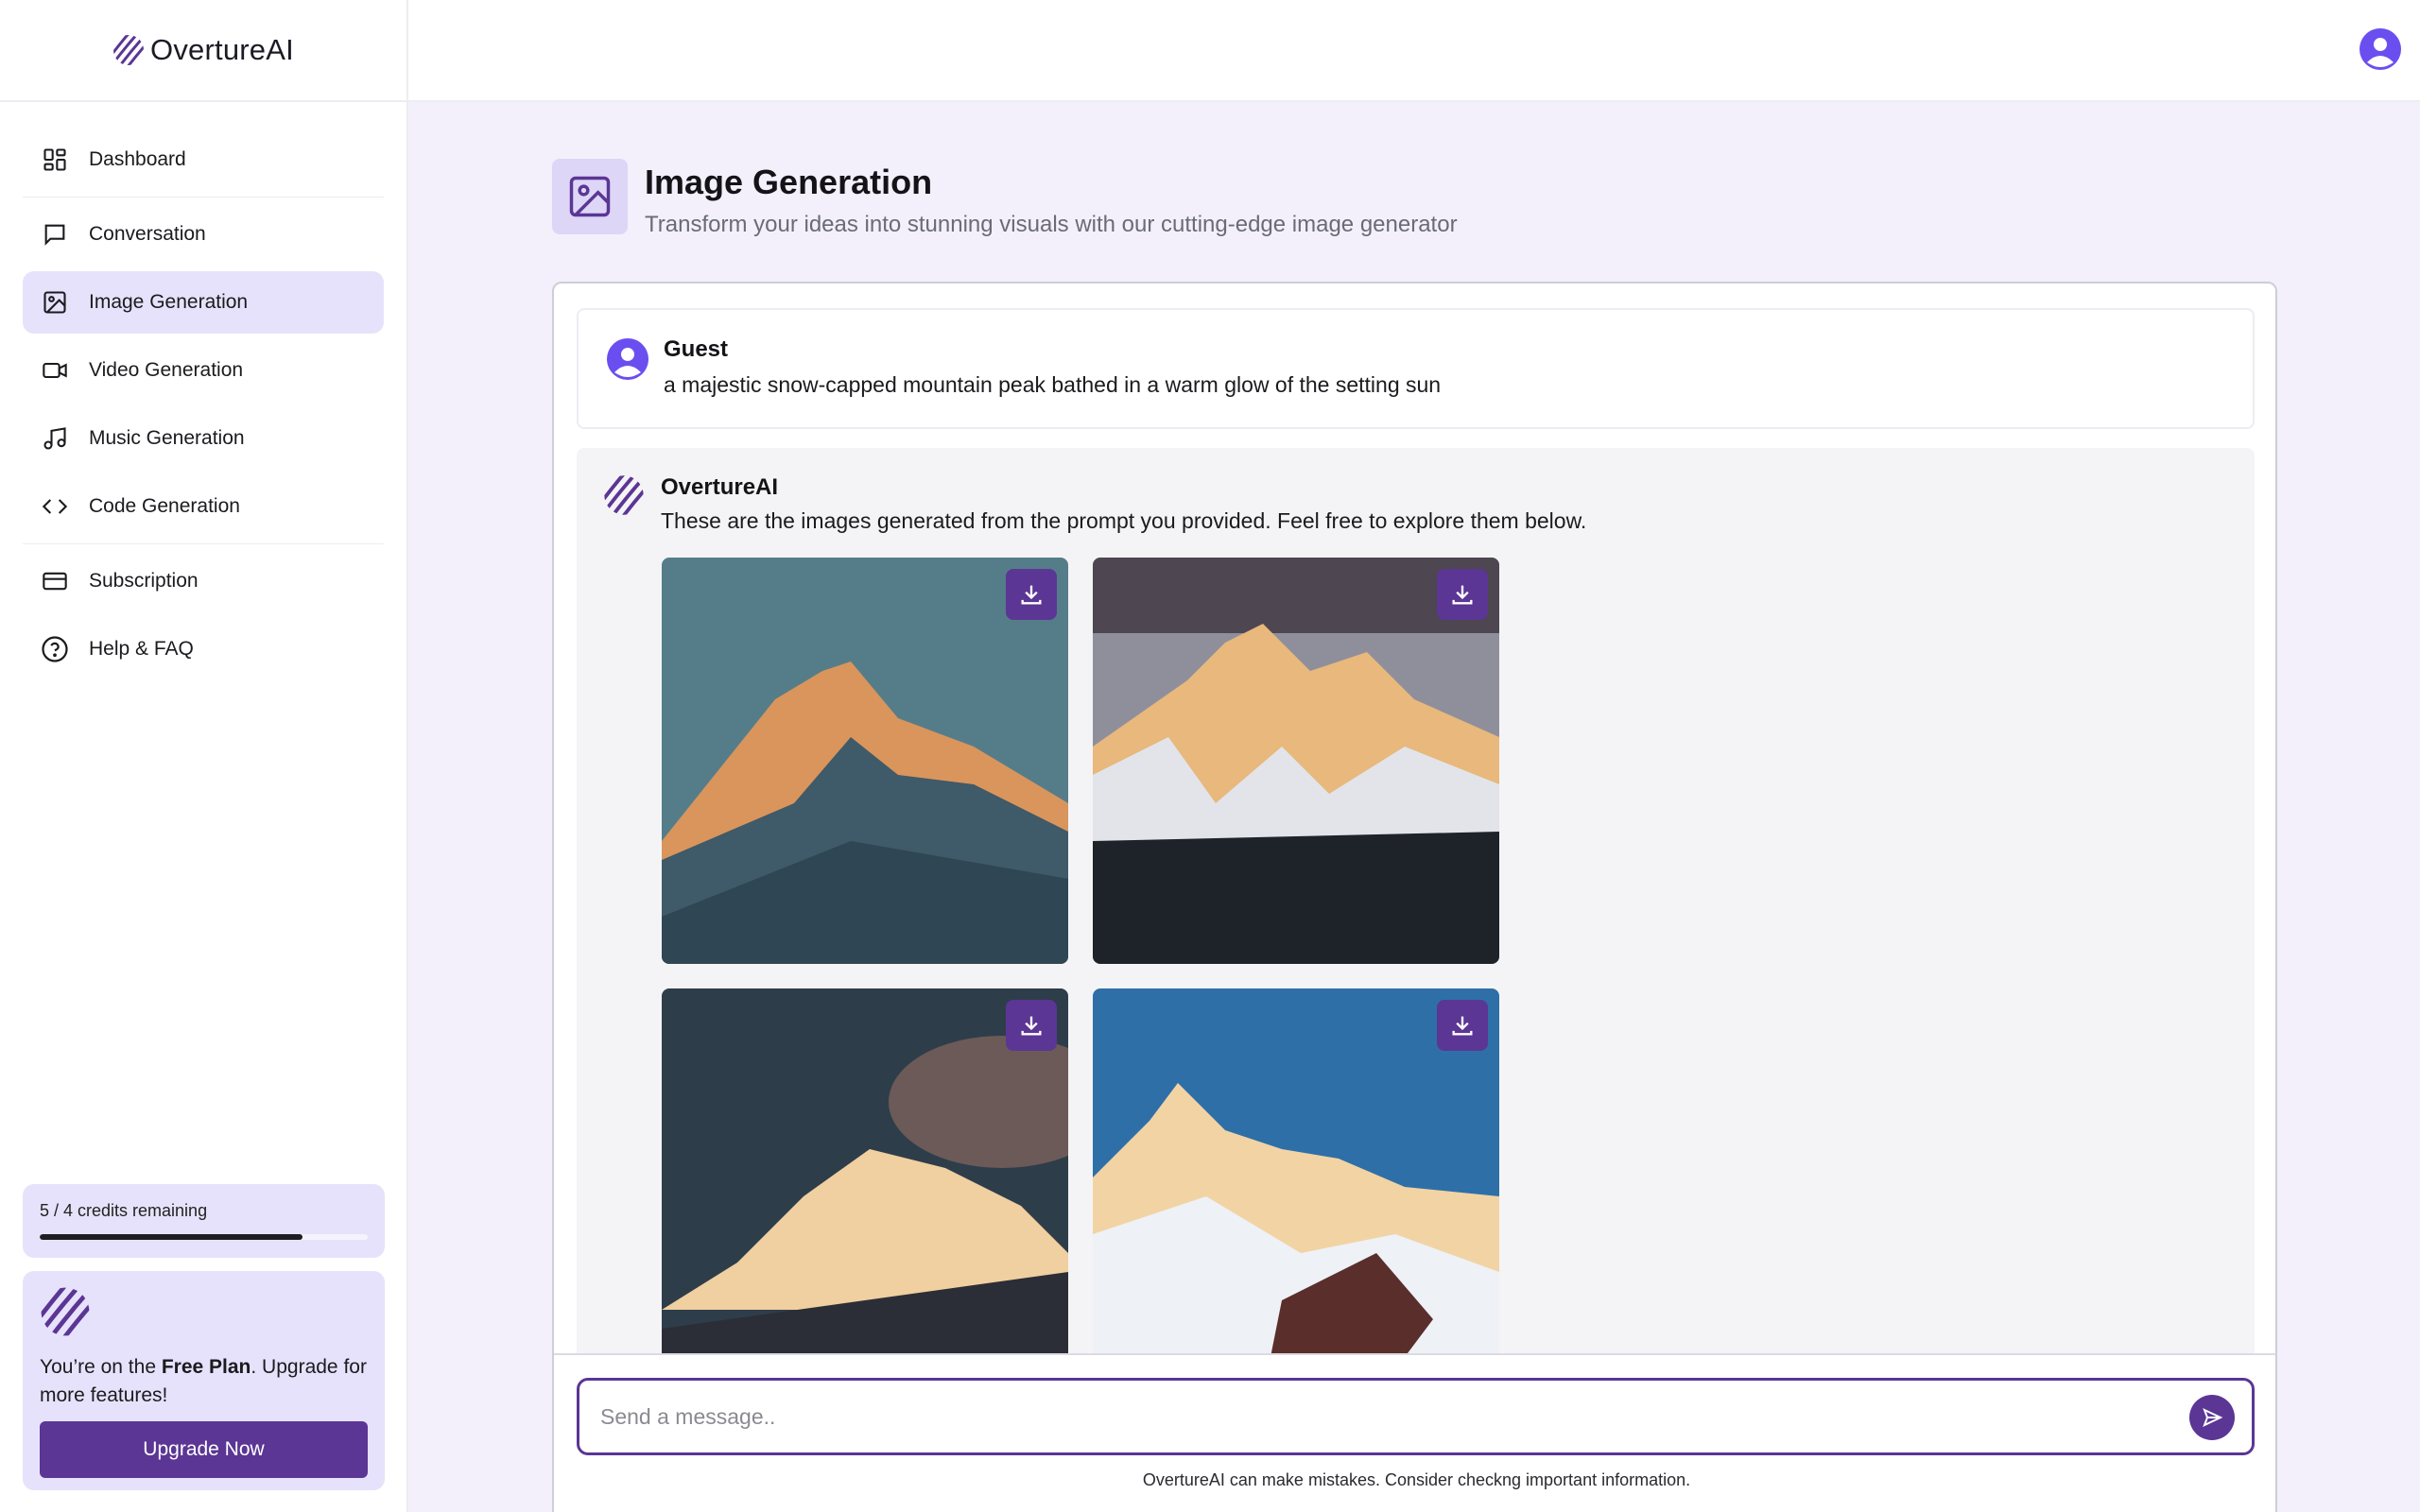 Image resolution: width=2420 pixels, height=1512 pixels. Describe the element at coordinates (55, 581) in the screenshot. I see `card-icon` at that location.